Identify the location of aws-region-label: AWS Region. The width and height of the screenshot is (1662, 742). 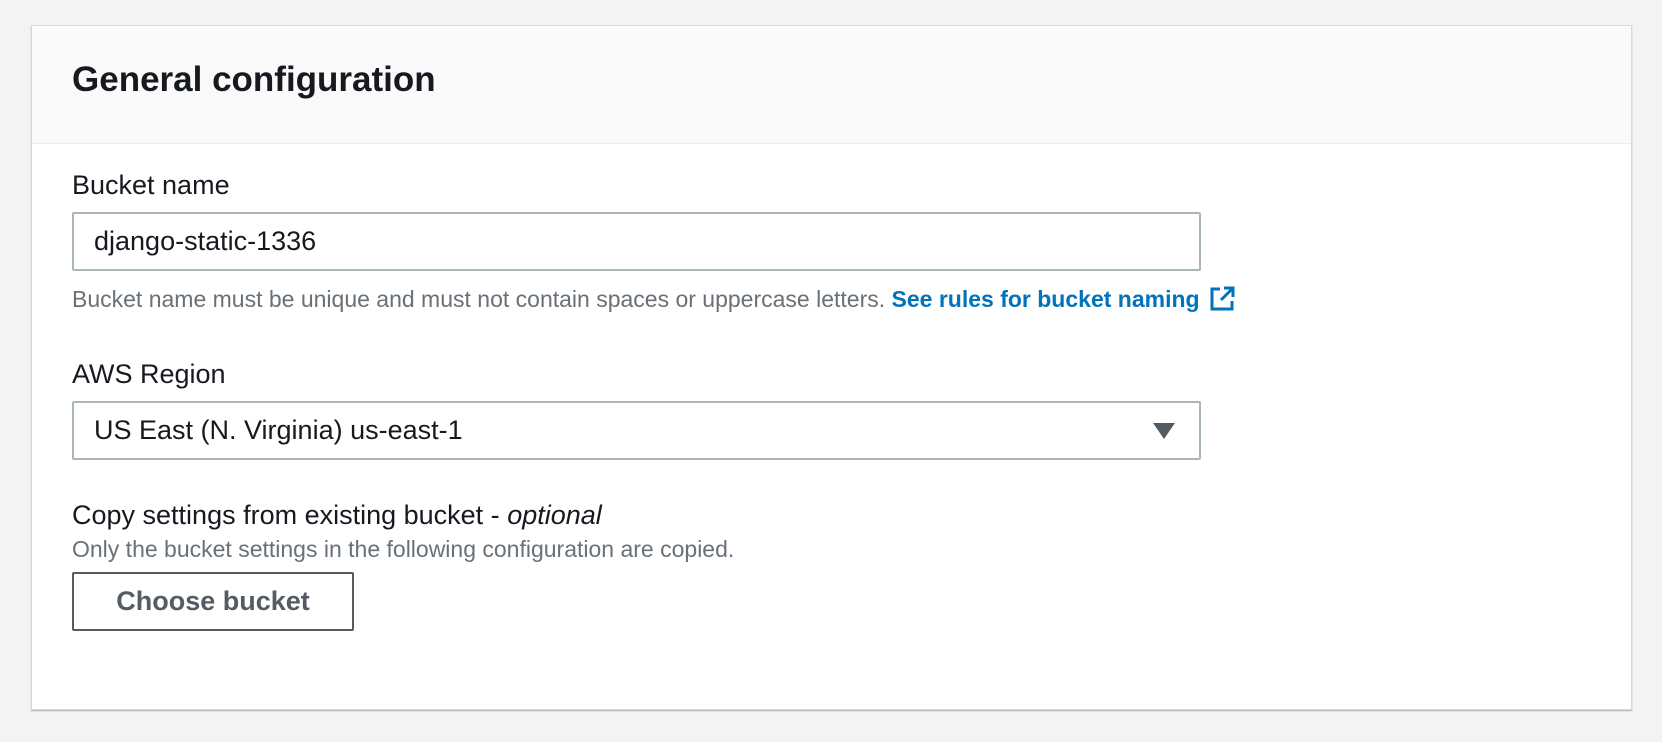
(149, 374).